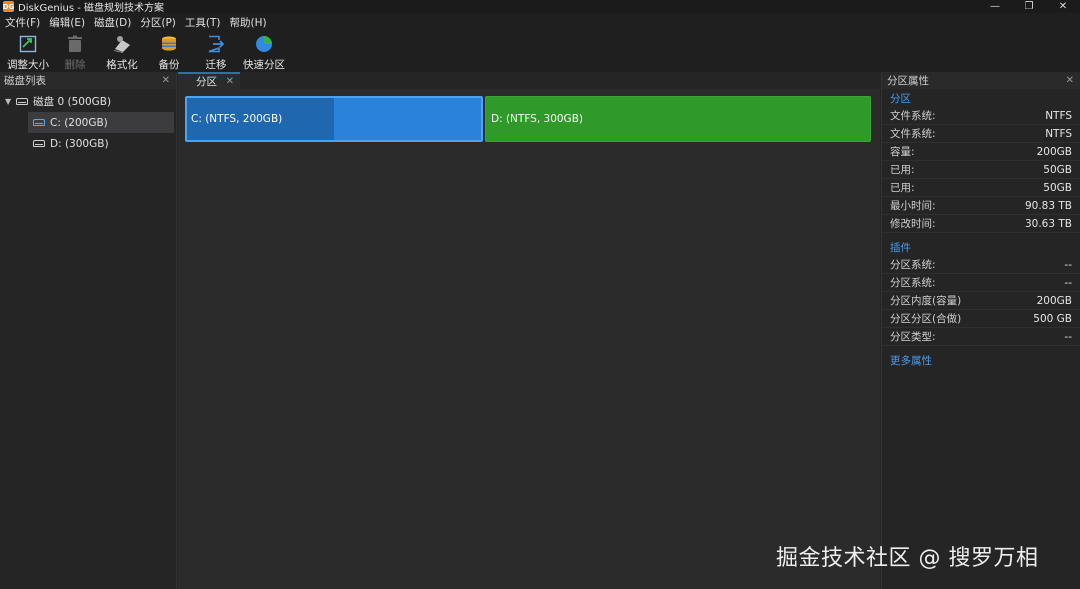  What do you see at coordinates (28, 65) in the screenshot?
I see `resize-label: 调整大小` at bounding box center [28, 65].